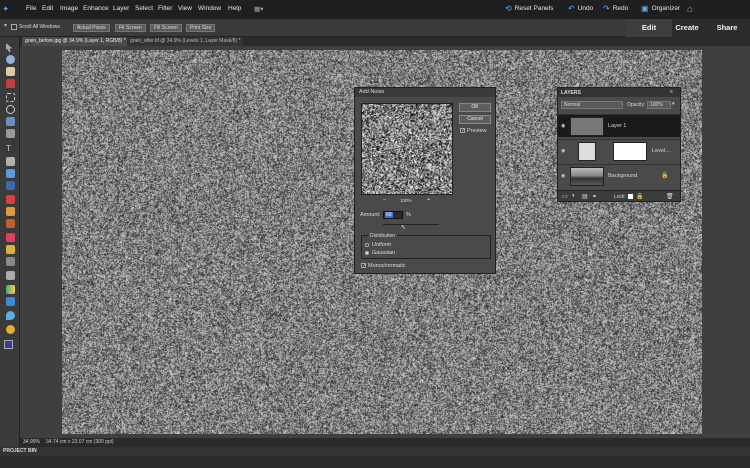 Image resolution: width=750 pixels, height=468 pixels. I want to click on blur-tool-icon, so click(10, 315).